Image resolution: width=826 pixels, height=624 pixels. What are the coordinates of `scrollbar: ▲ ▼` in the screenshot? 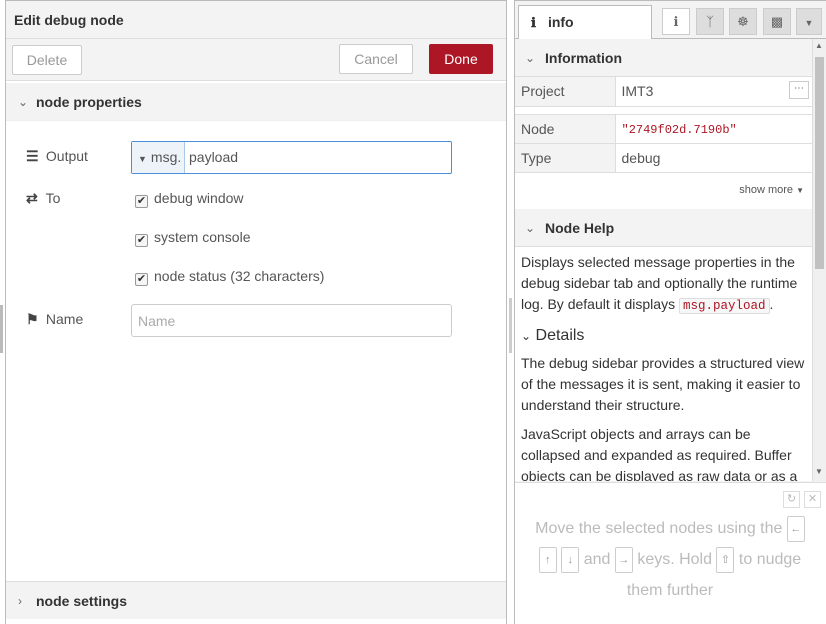 It's located at (819, 260).